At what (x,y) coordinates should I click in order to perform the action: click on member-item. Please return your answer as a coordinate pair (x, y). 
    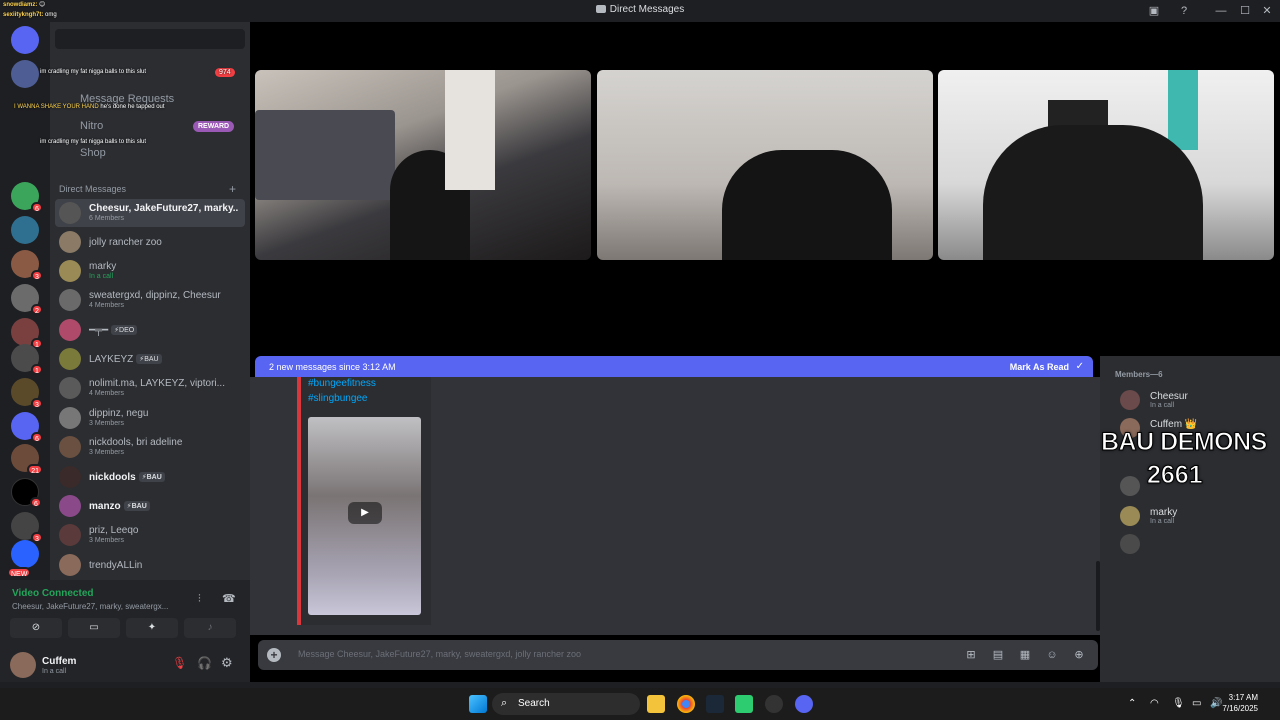
    Looking at the image, I should click on (1195, 544).